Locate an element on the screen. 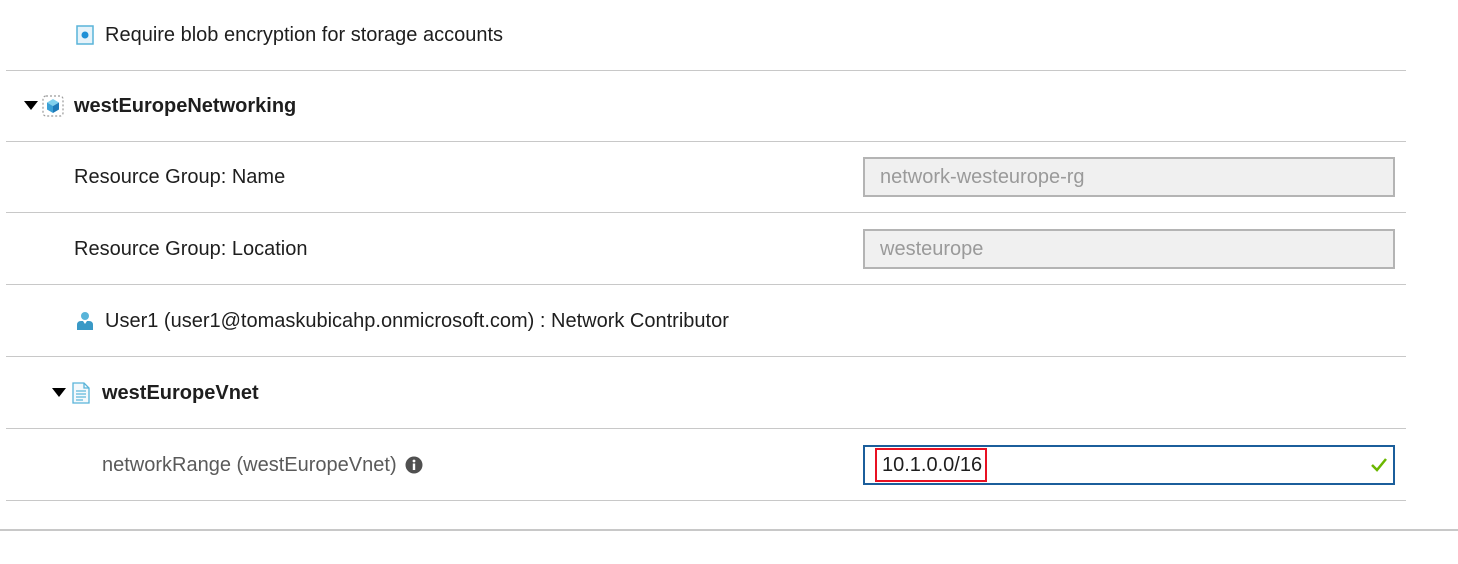 The width and height of the screenshot is (1458, 564). rg-location-field: westeurope is located at coordinates (1129, 249).